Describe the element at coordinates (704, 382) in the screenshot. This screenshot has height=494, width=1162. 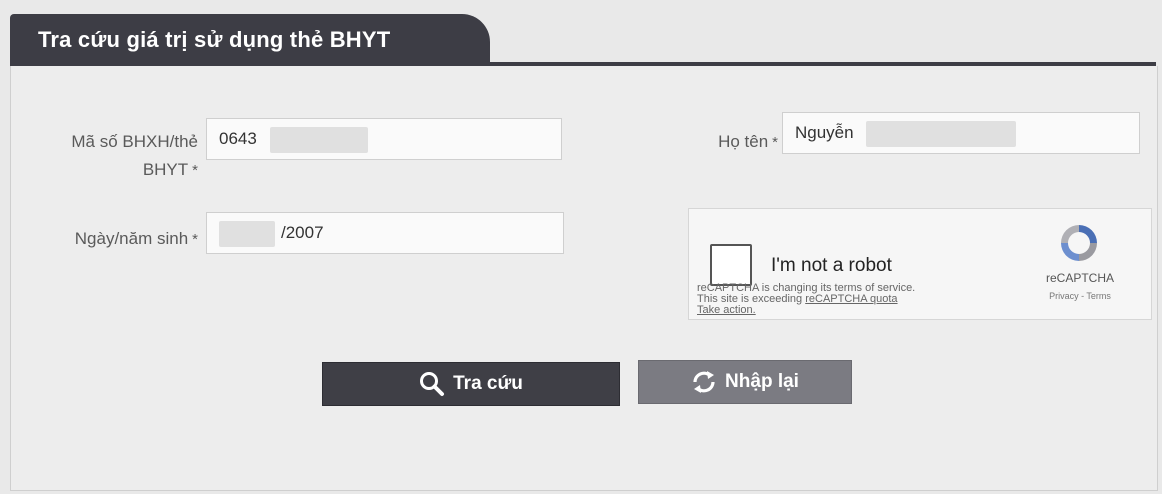
I see `refresh-icon` at that location.